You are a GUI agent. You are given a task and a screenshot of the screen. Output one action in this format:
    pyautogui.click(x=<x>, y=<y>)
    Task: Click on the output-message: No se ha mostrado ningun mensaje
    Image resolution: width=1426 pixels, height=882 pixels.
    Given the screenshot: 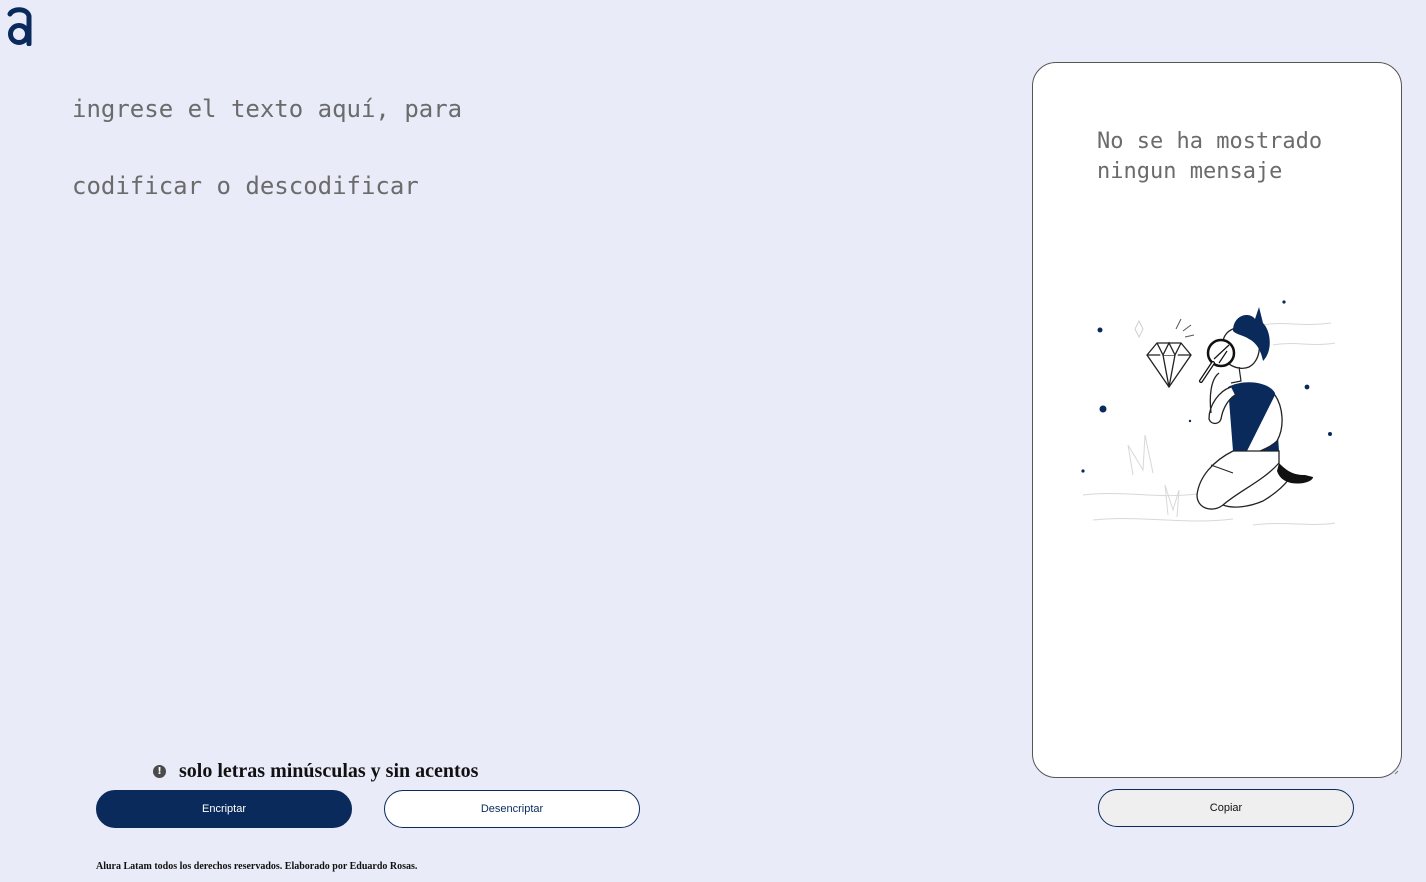 What is the action you would take?
    pyautogui.click(x=1210, y=156)
    